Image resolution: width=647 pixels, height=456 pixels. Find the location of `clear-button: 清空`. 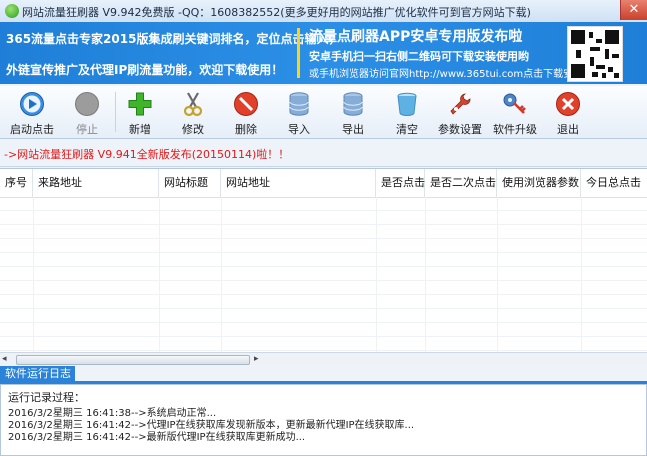

clear-button: 清空 is located at coordinates (407, 112).